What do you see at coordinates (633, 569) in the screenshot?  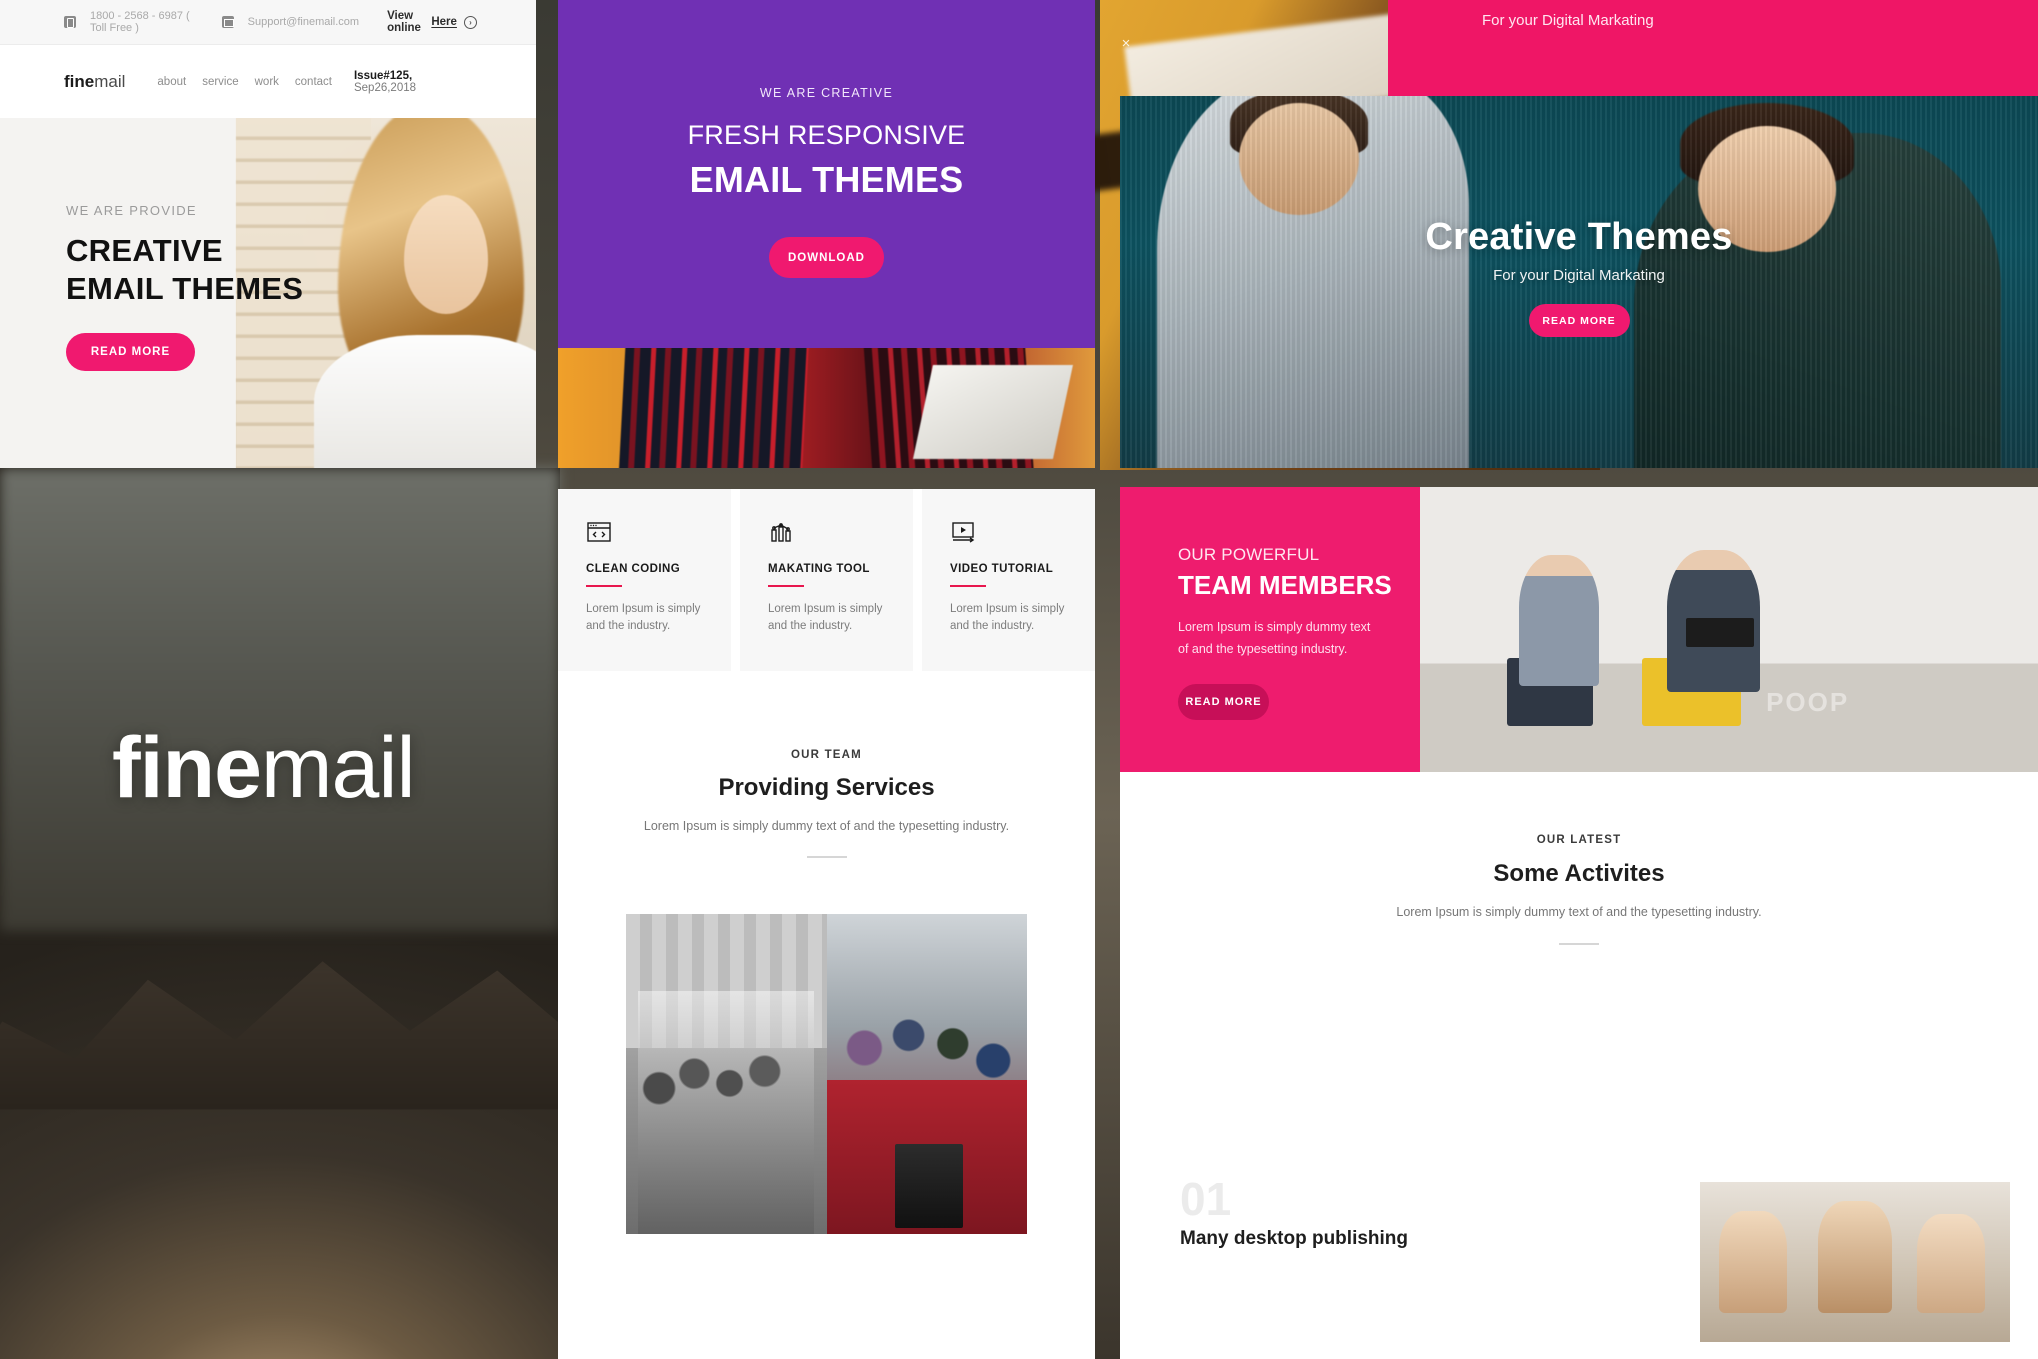 I see `service-card-title: CLEAN CODING` at bounding box center [633, 569].